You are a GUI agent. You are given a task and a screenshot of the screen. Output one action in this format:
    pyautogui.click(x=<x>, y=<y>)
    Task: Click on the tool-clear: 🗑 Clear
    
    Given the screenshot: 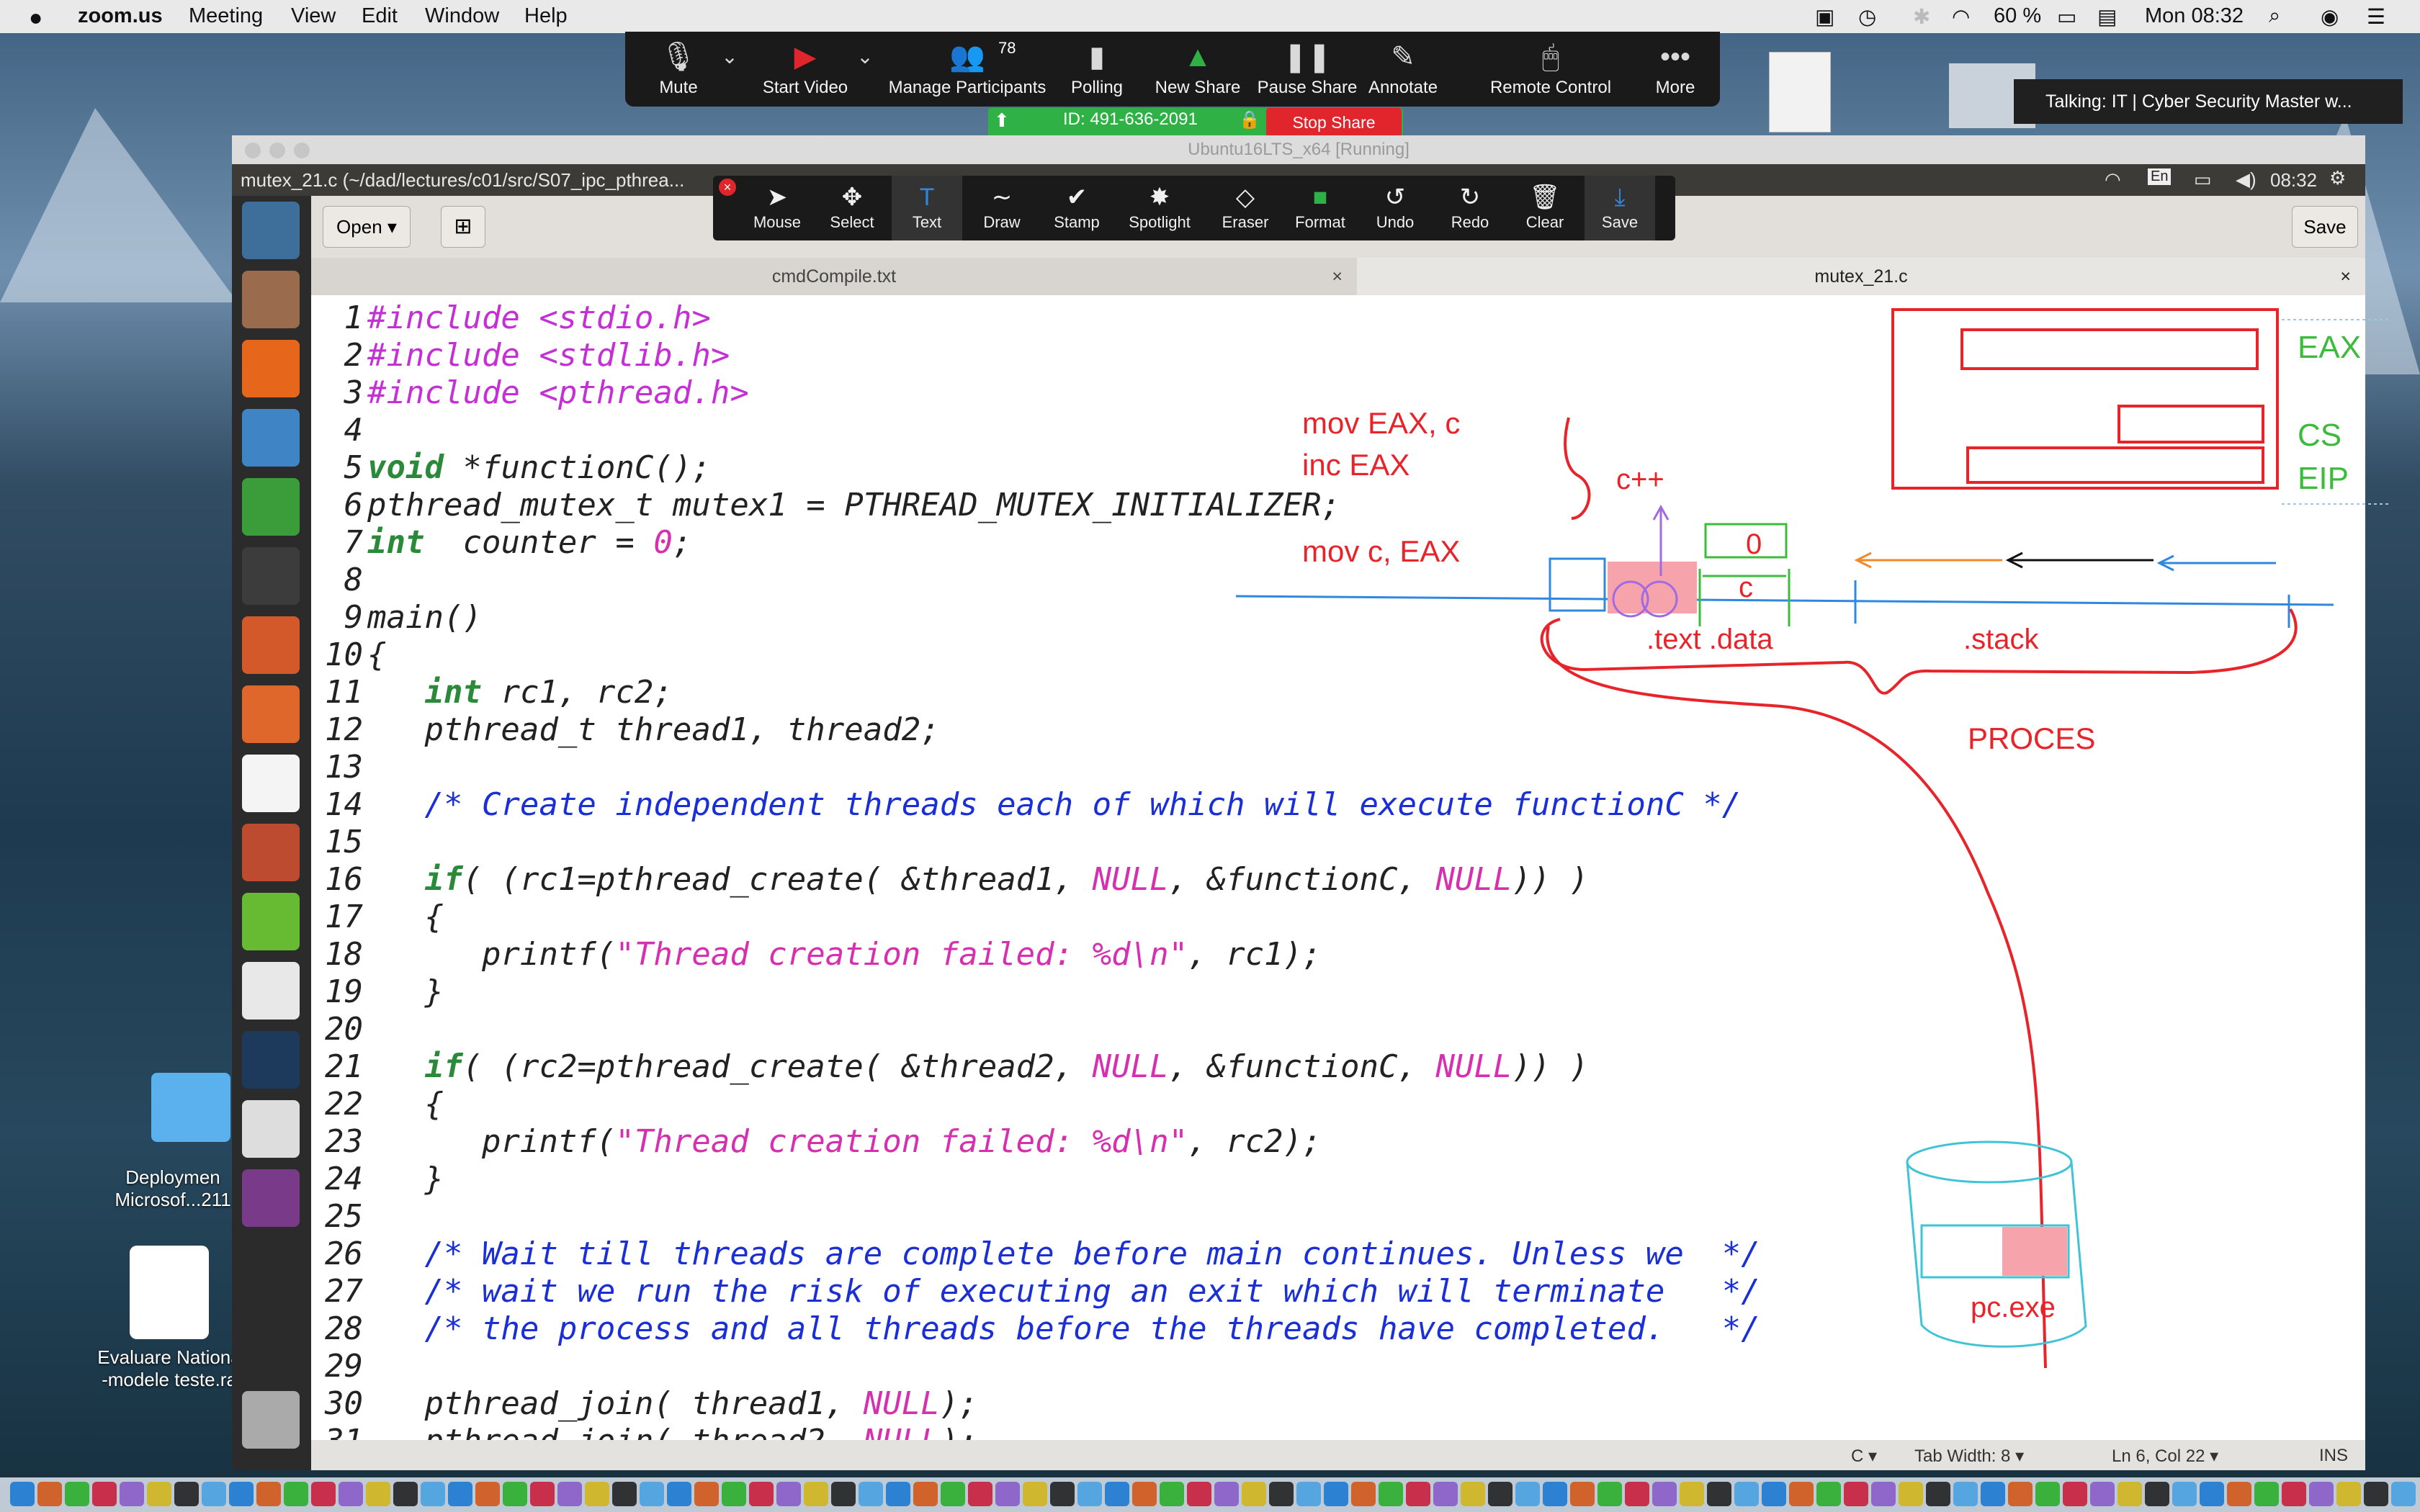 What is the action you would take?
    pyautogui.click(x=1545, y=208)
    